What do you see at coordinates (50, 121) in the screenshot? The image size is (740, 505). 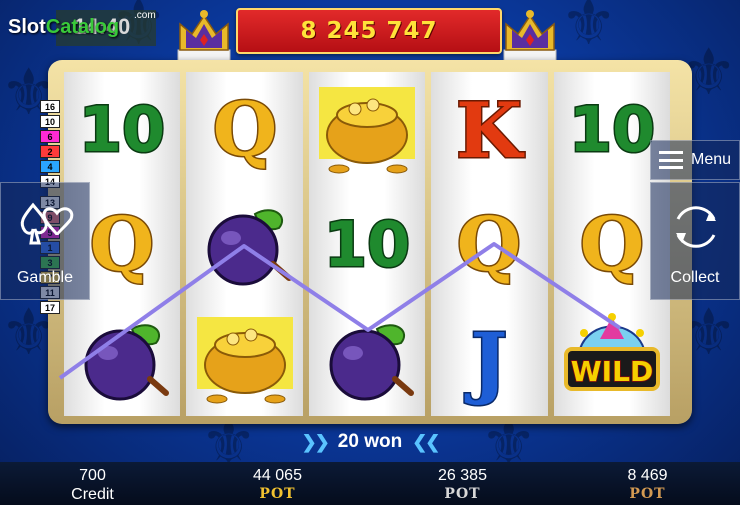 I see `payline-number: 10` at bounding box center [50, 121].